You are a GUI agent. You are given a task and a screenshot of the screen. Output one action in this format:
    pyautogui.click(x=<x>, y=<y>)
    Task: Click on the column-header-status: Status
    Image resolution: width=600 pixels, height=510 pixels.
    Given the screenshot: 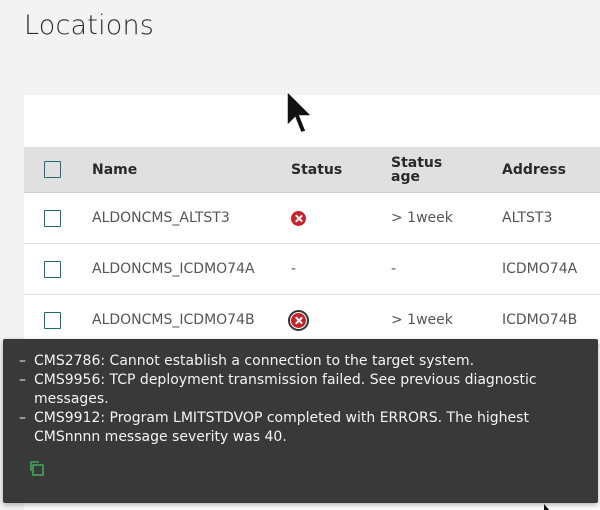 What is the action you would take?
    pyautogui.click(x=336, y=169)
    